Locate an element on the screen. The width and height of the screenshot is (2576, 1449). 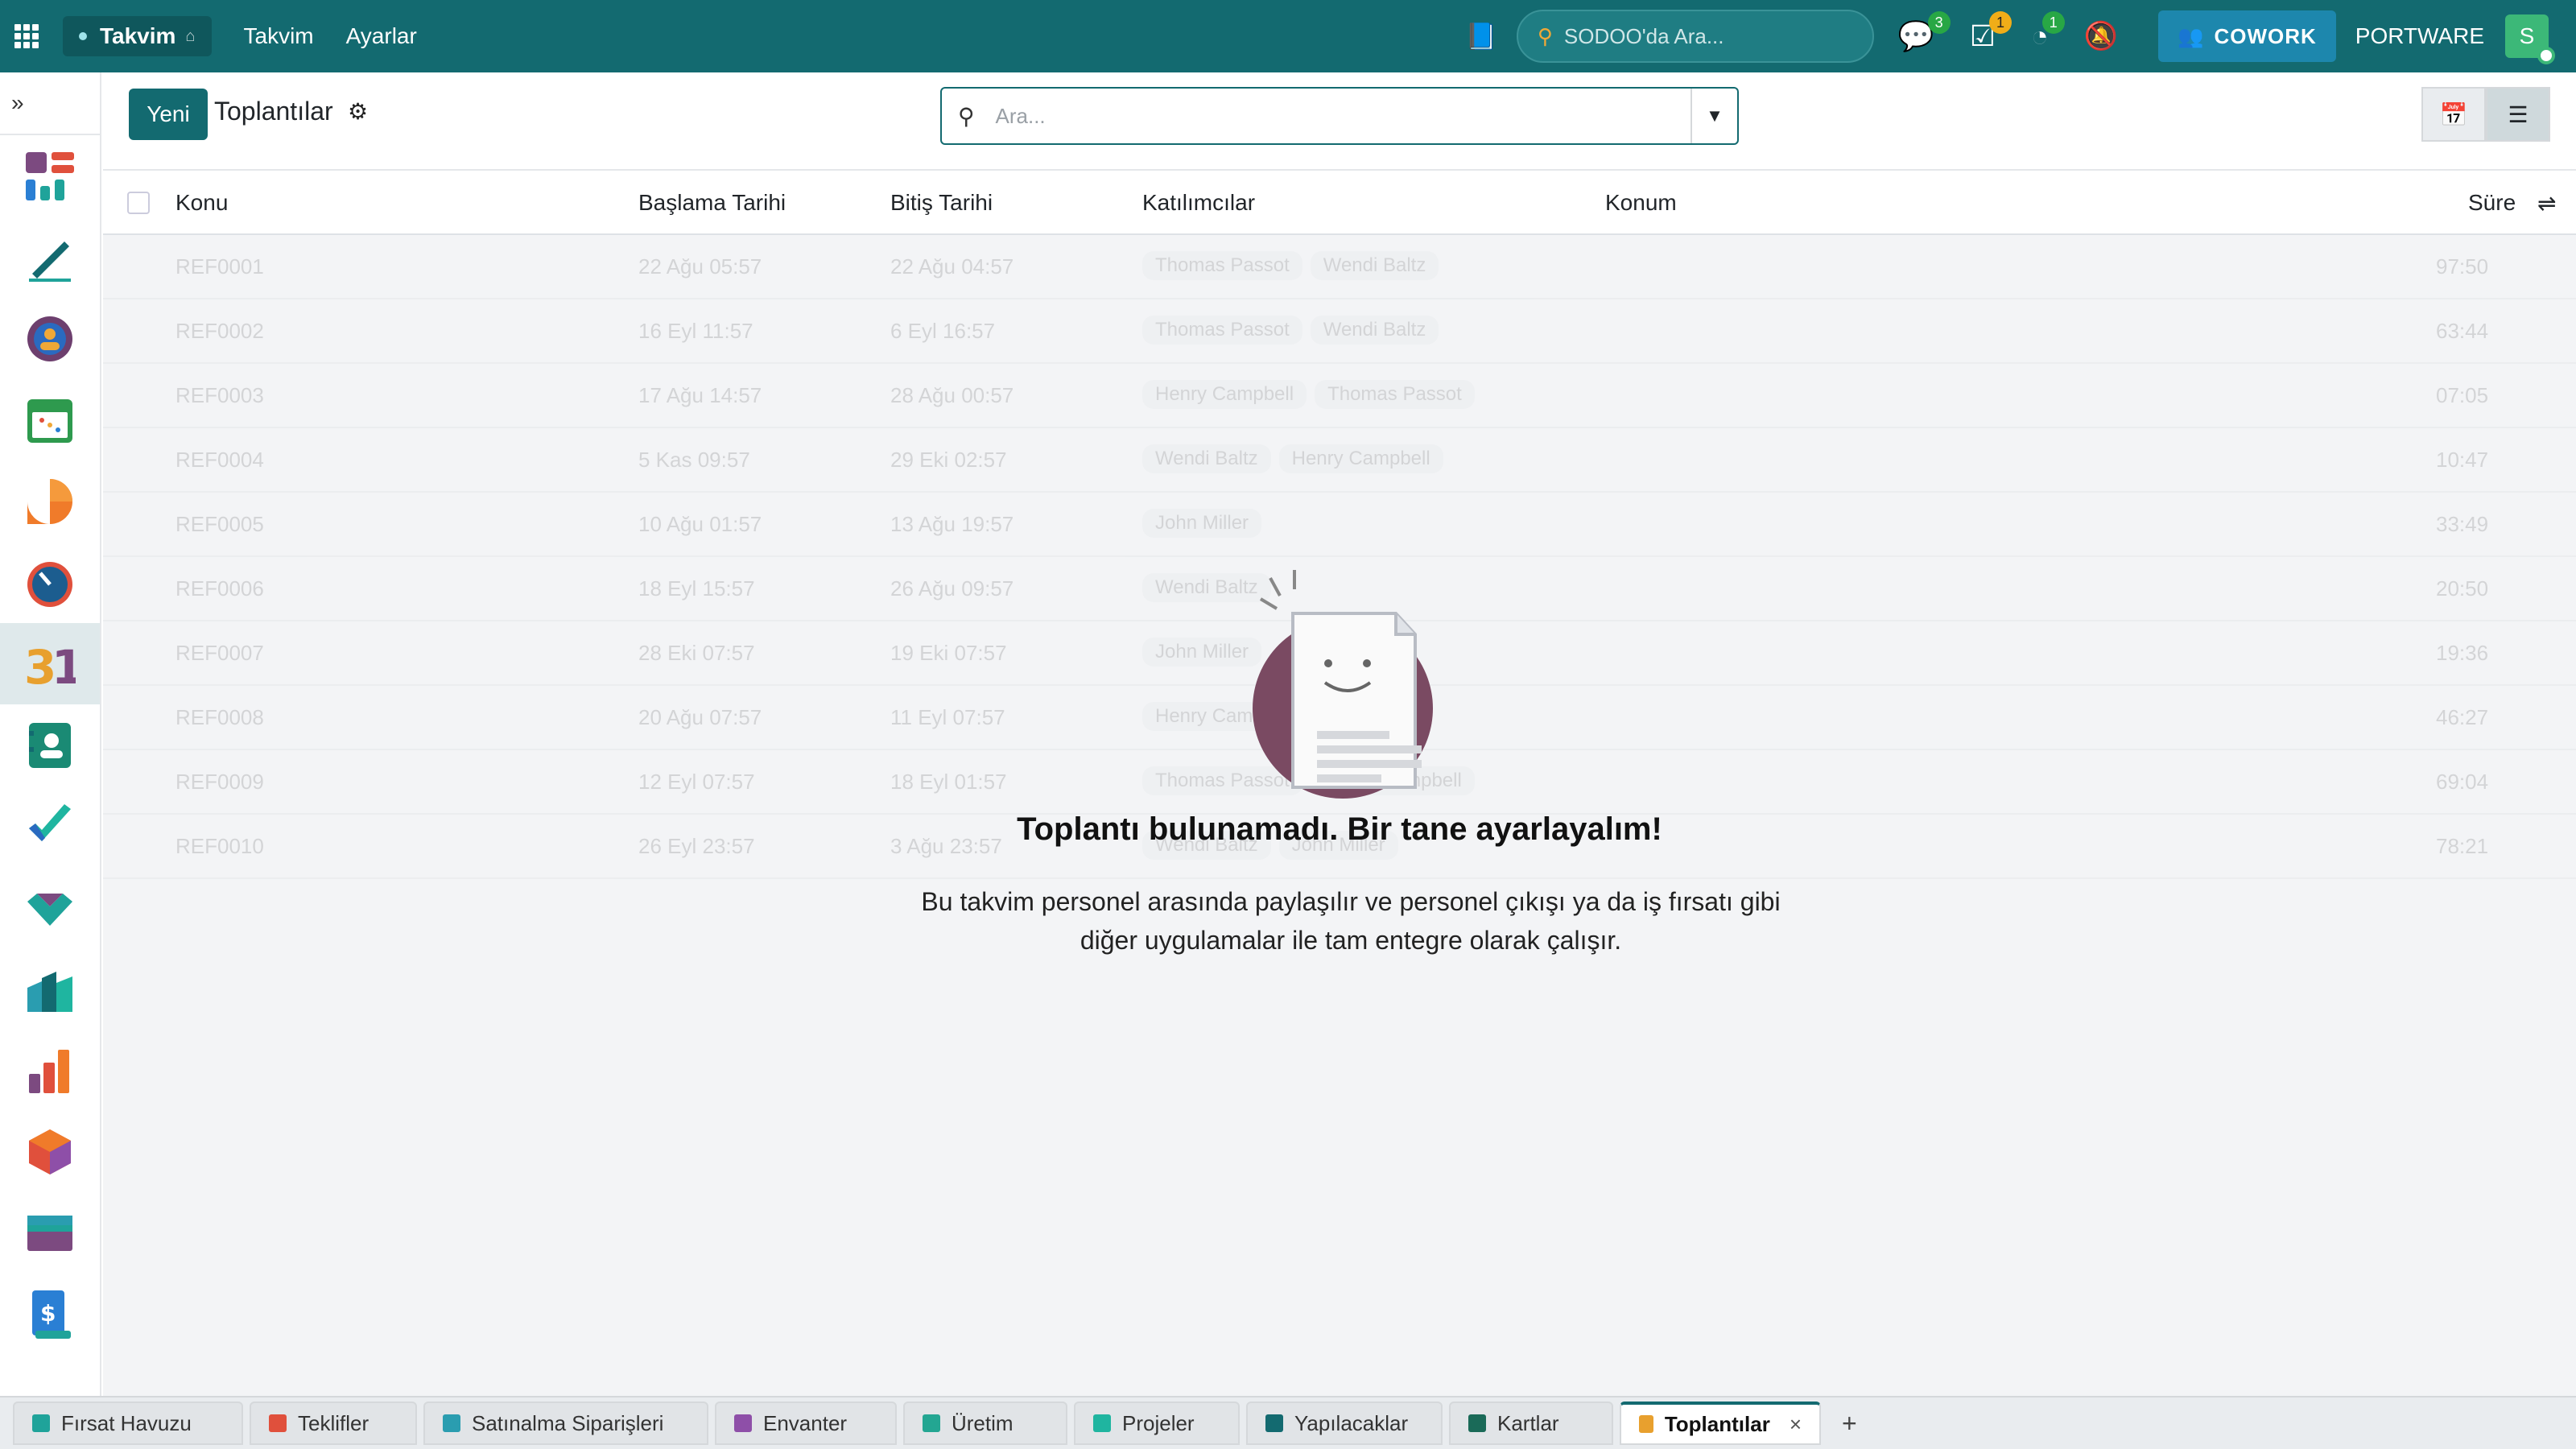
tab-8: Toplantılar × is located at coordinates (1720, 1423).